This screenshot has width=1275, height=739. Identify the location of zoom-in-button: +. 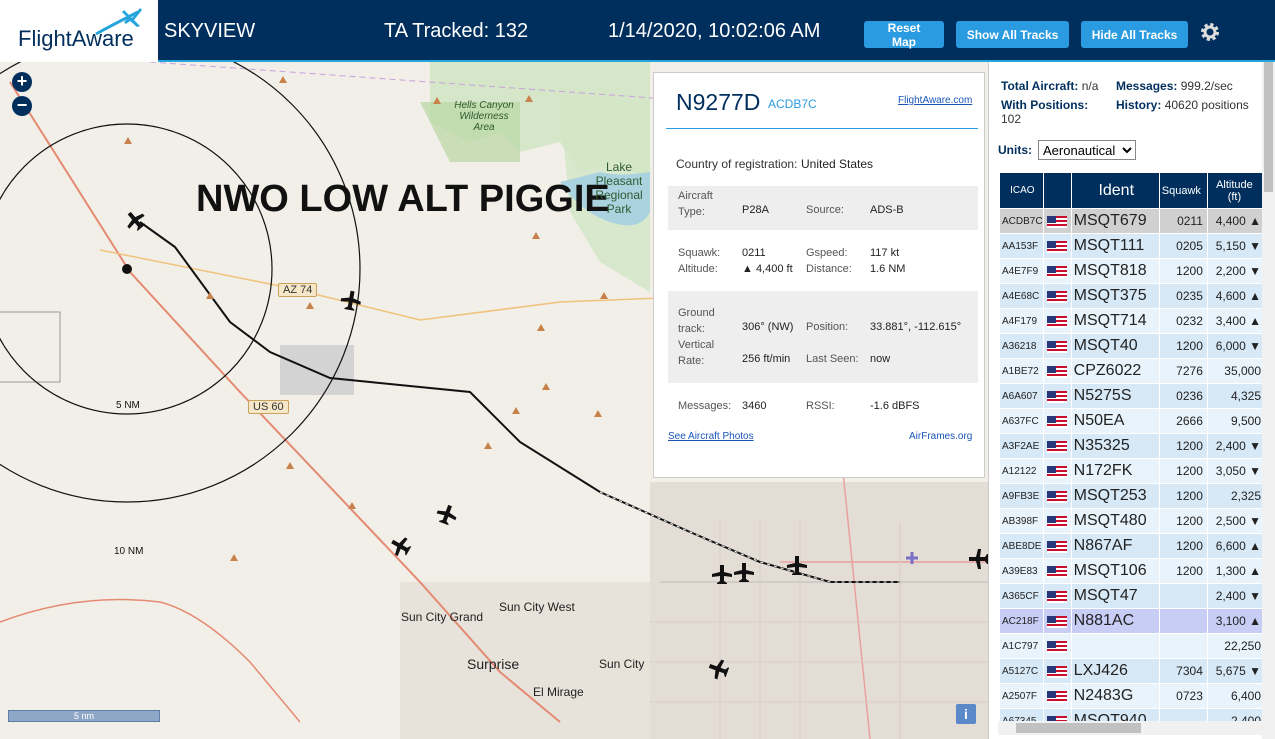
(22, 82).